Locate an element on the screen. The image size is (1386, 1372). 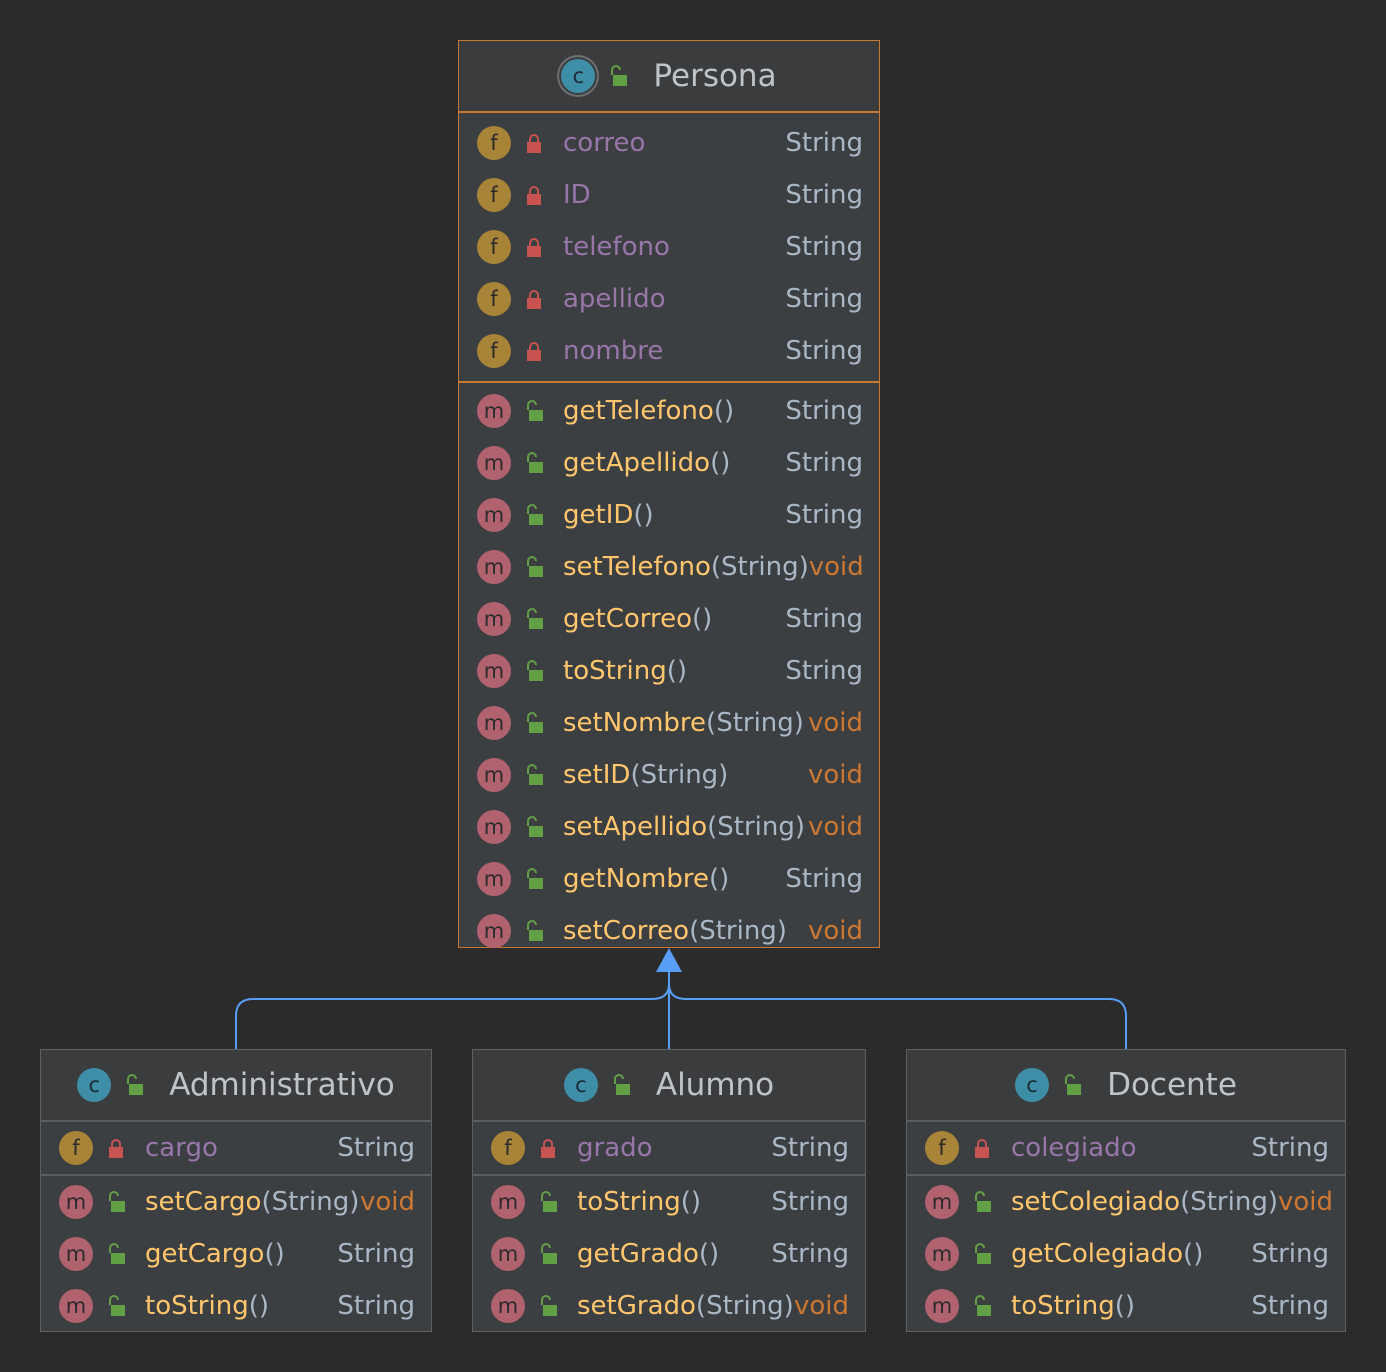
method-row: m getTelefono() String is located at coordinates (669, 411).